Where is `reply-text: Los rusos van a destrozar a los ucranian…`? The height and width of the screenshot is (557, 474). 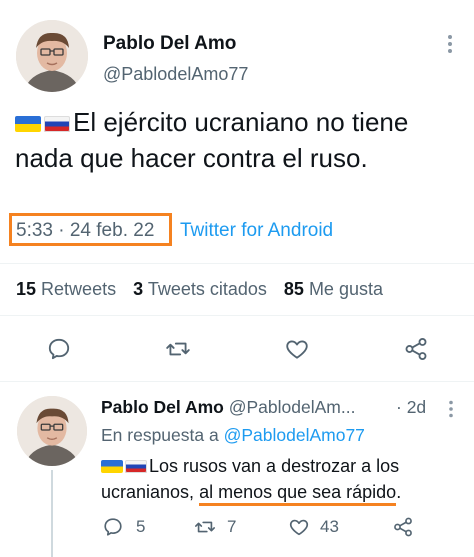 reply-text: Los rusos van a destrozar a los ucranian… is located at coordinates (263, 479).